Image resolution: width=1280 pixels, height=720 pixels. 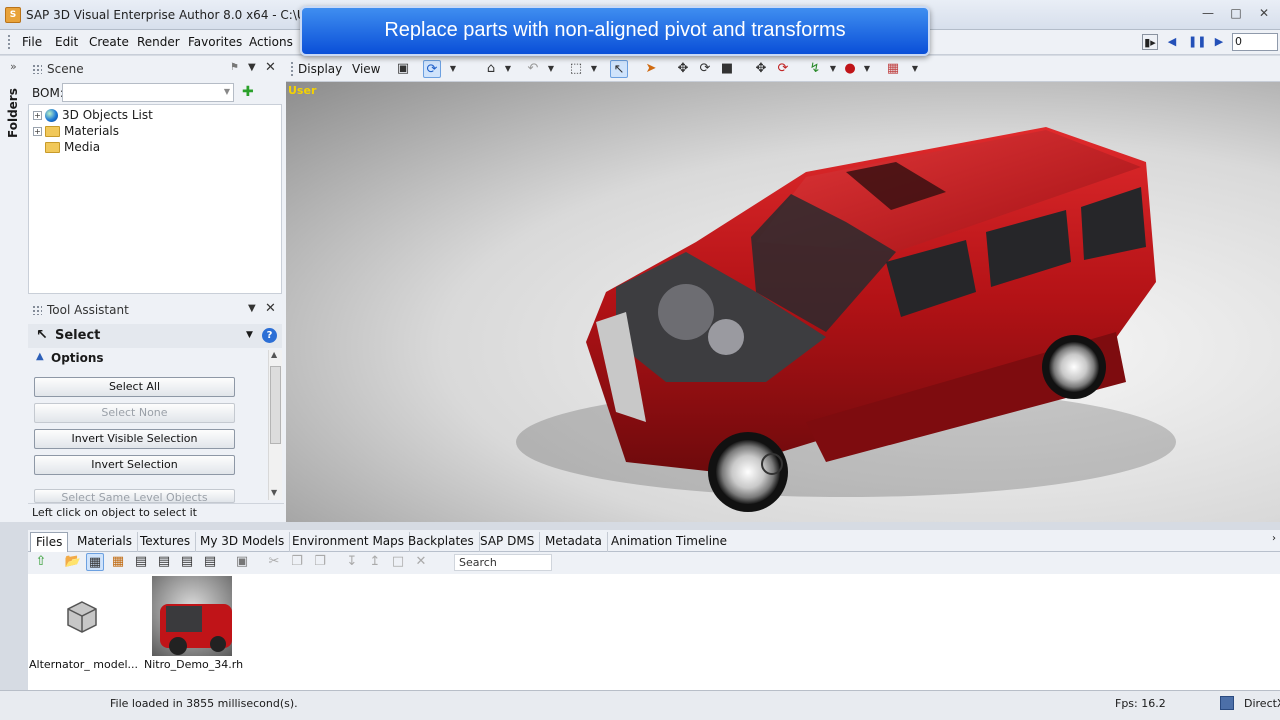 What do you see at coordinates (1236, 13) in the screenshot?
I see `maximize-button: □` at bounding box center [1236, 13].